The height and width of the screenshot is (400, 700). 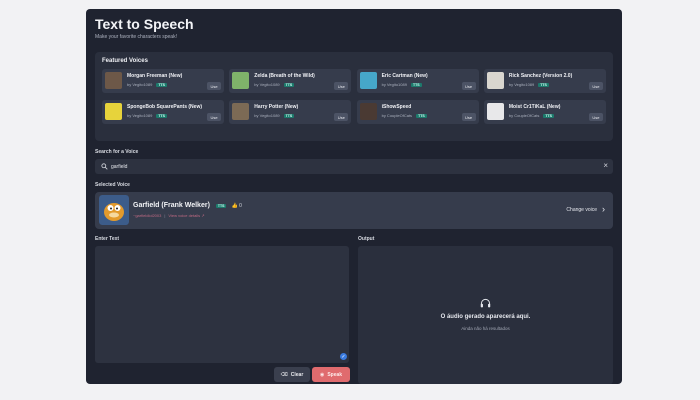 What do you see at coordinates (240, 206) in the screenshot?
I see `like-count-value: 0` at bounding box center [240, 206].